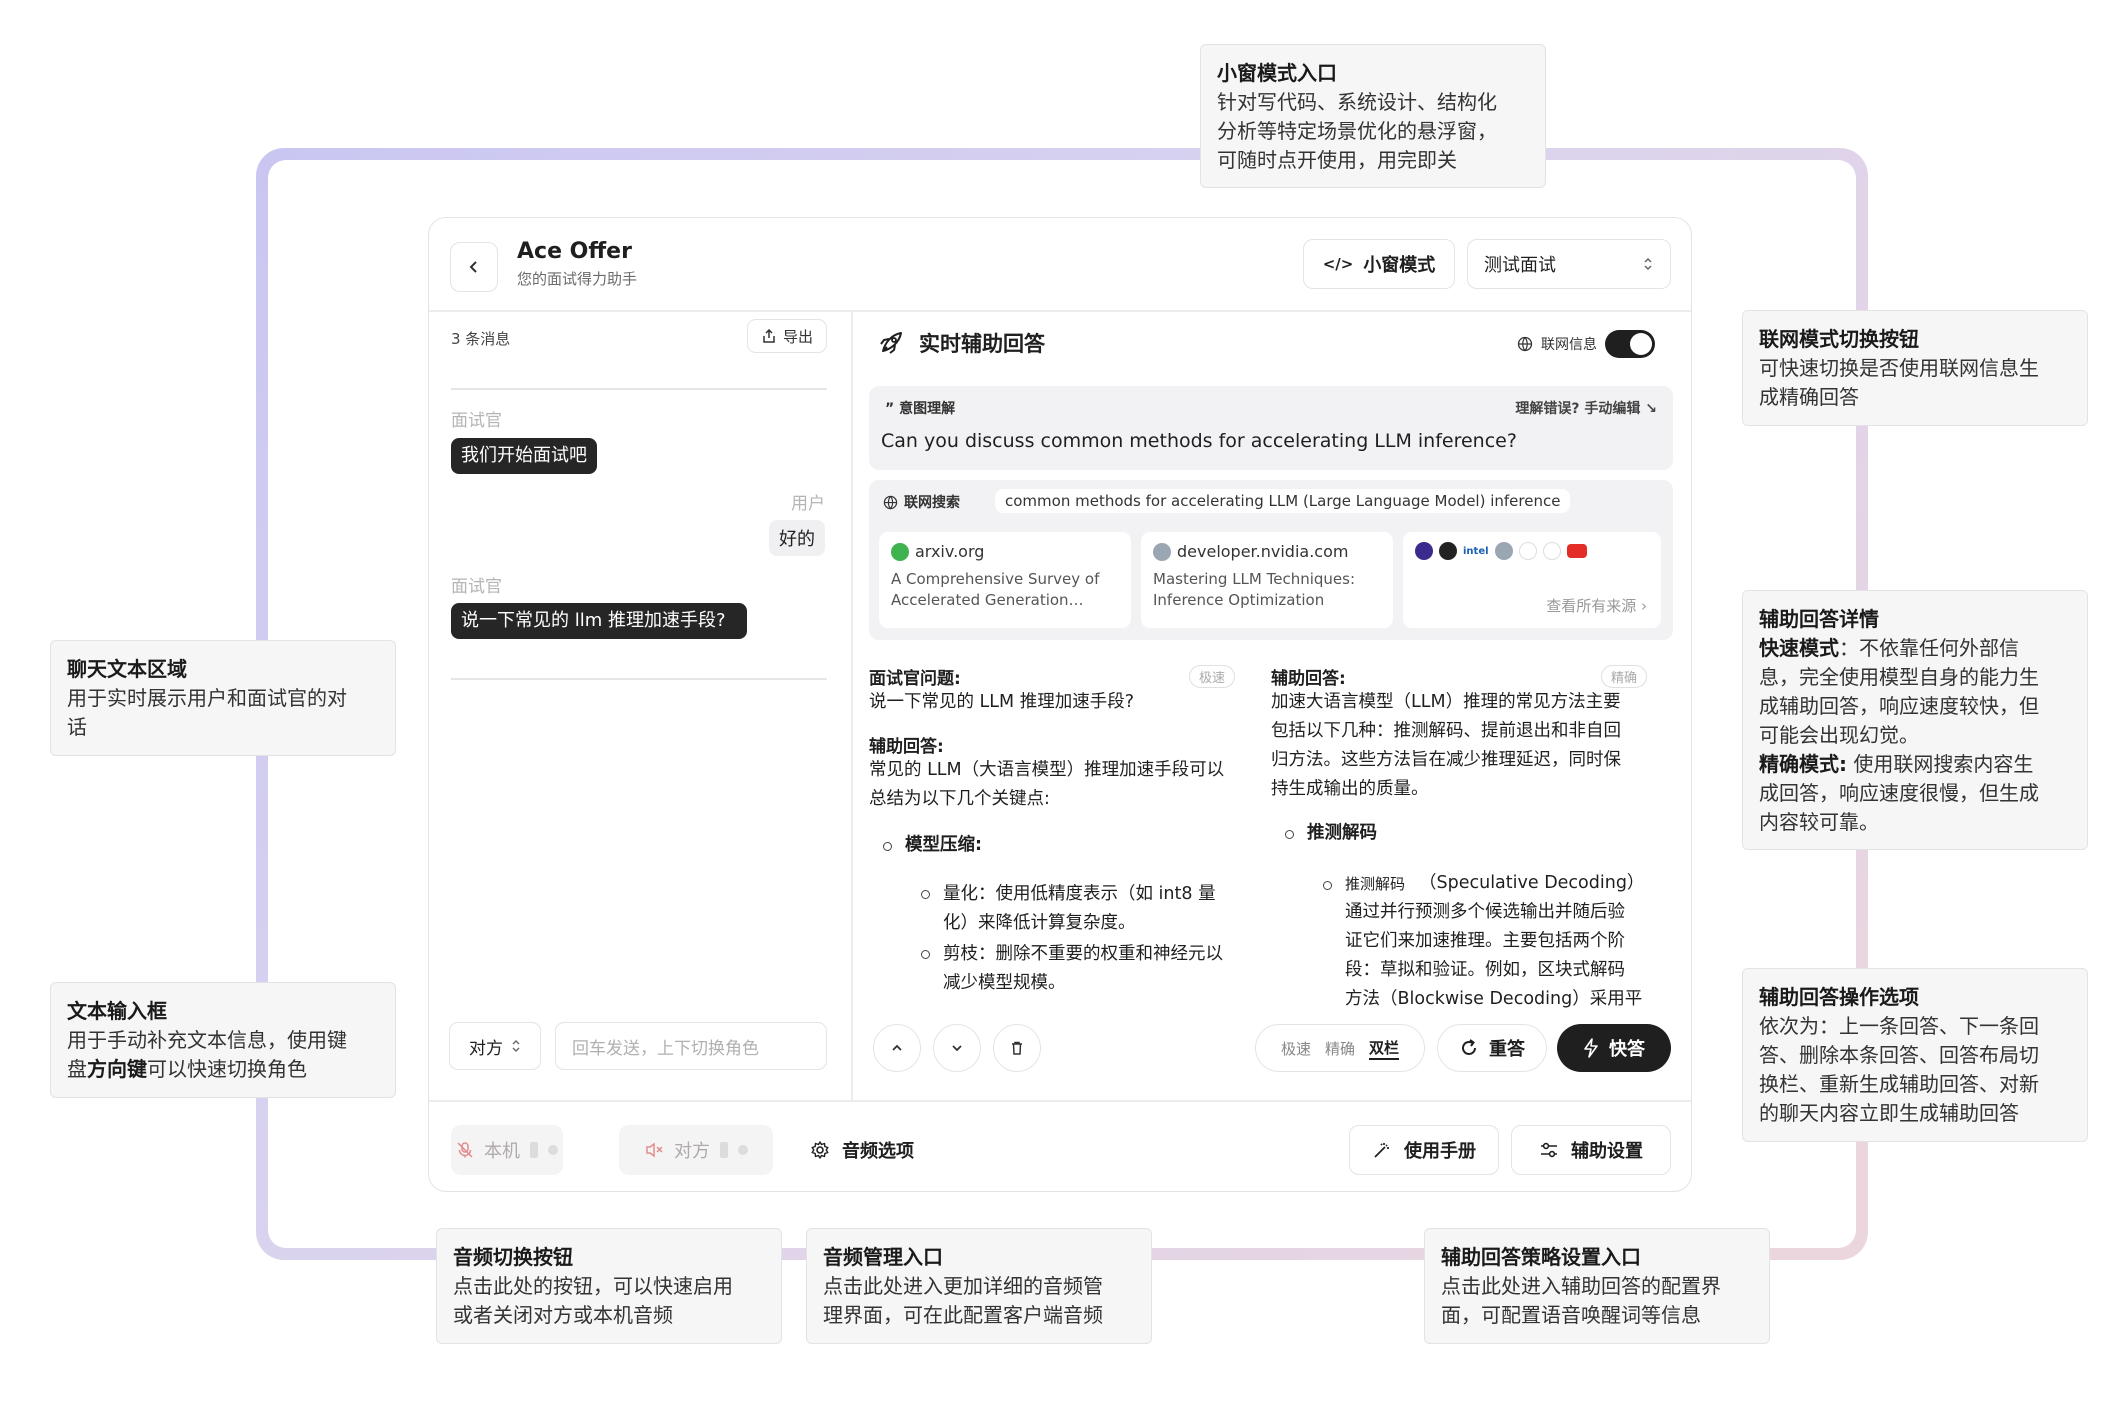 The image size is (2124, 1412). I want to click on callout-title: 辅助回答策略设置入口, so click(1541, 1257).